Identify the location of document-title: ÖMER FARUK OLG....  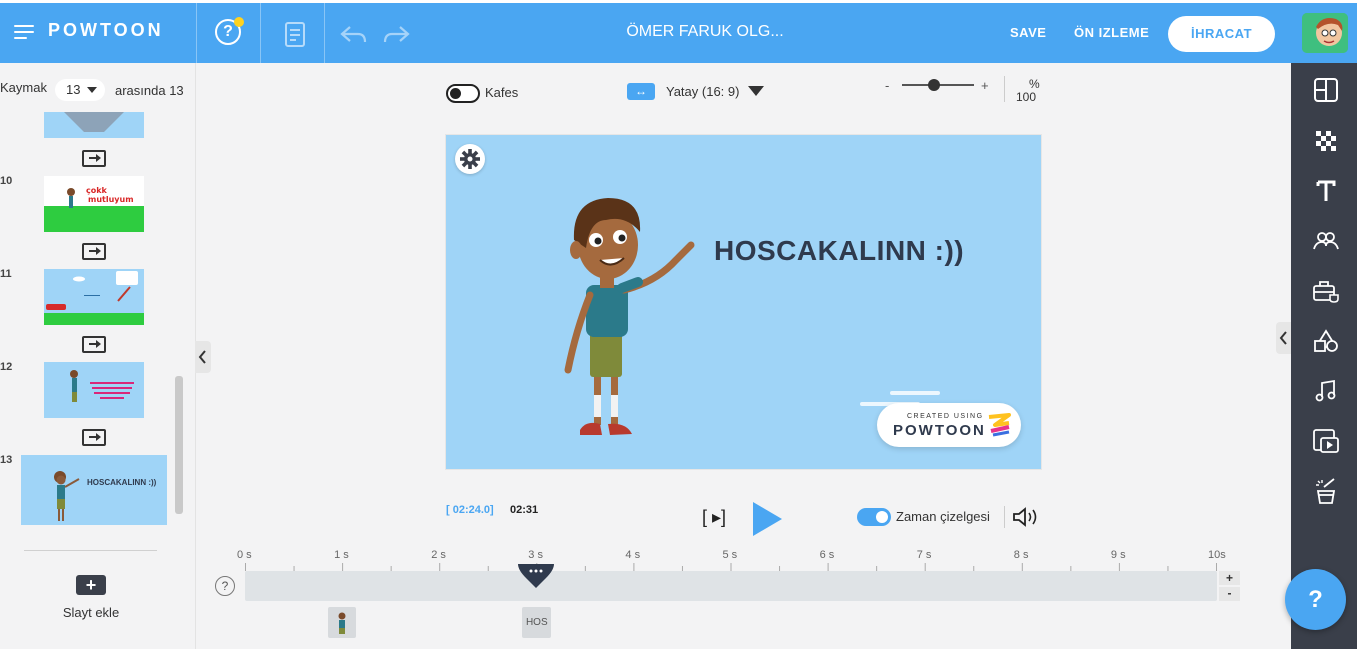
(705, 32).